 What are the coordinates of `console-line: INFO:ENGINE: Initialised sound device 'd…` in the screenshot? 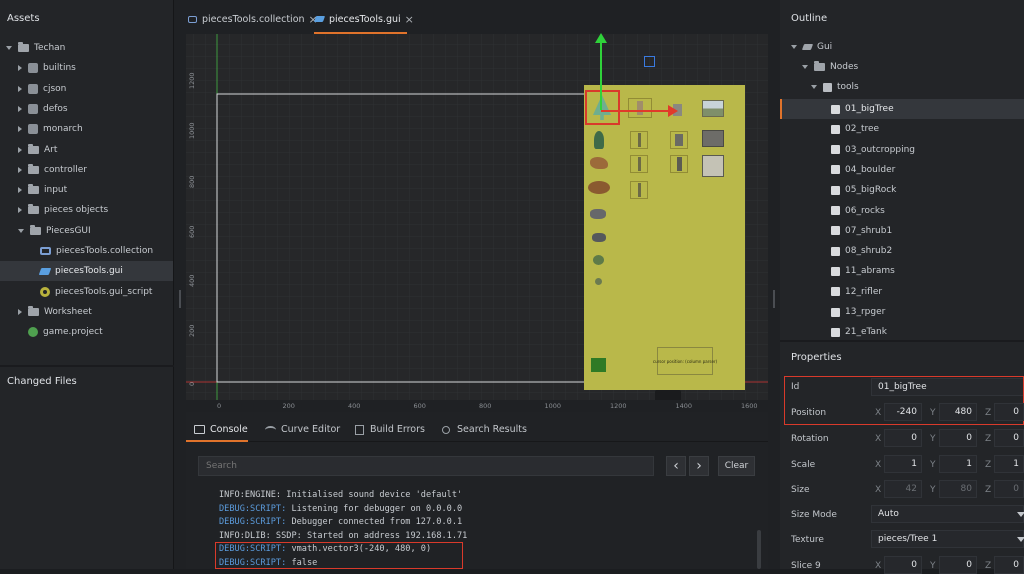 It's located at (340, 495).